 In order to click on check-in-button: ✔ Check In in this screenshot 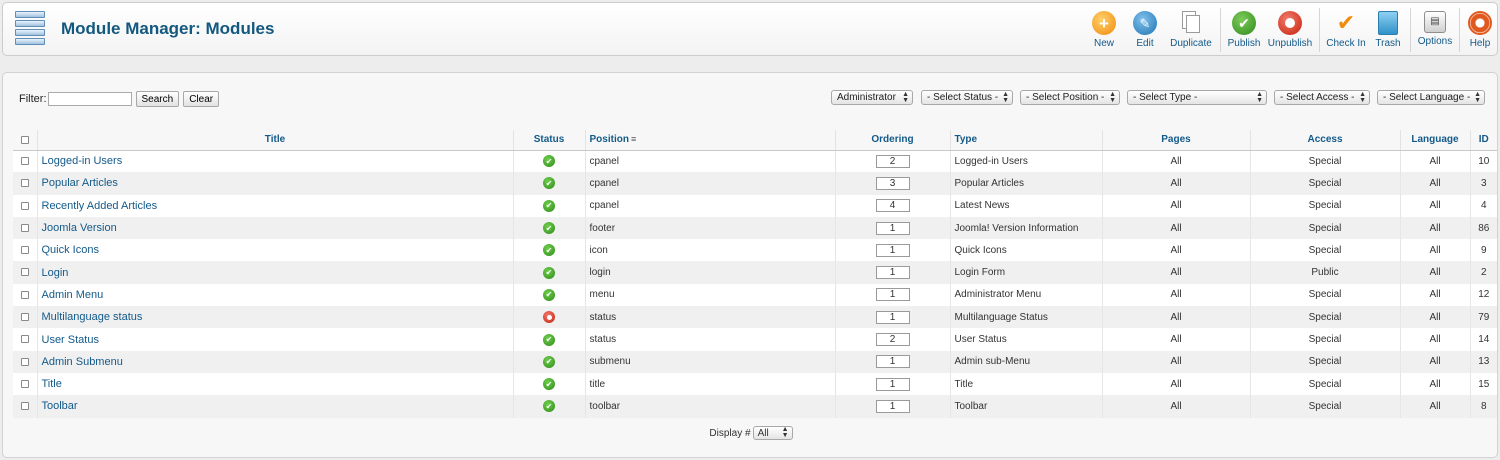, I will do `click(1346, 30)`.